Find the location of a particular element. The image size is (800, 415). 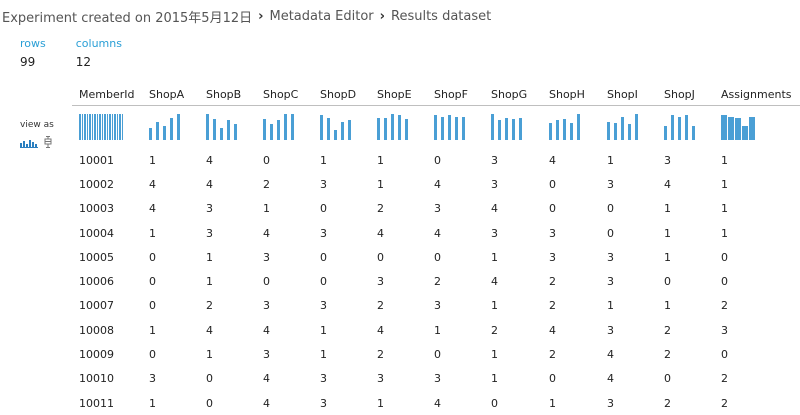

column-header: ShopJ is located at coordinates (685, 95).